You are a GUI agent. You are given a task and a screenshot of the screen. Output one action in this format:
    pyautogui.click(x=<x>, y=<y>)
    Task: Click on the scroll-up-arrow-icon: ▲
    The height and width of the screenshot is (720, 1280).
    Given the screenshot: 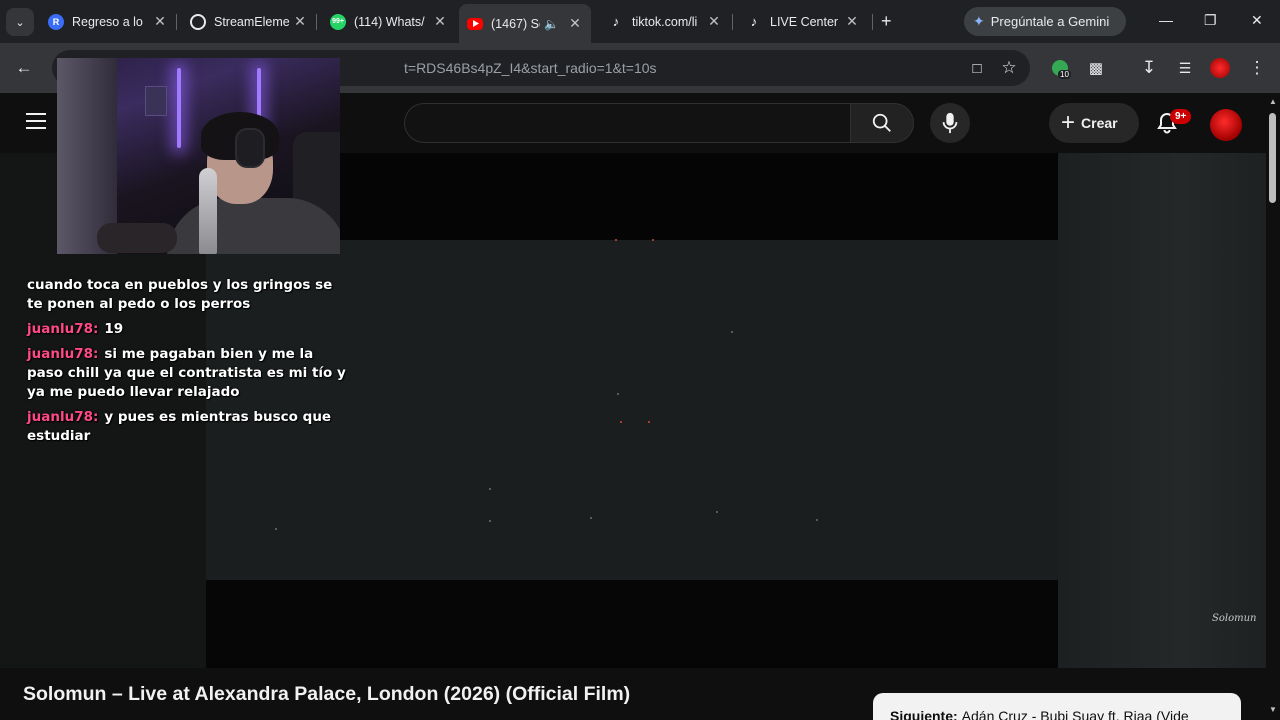 What is the action you would take?
    pyautogui.click(x=1273, y=101)
    